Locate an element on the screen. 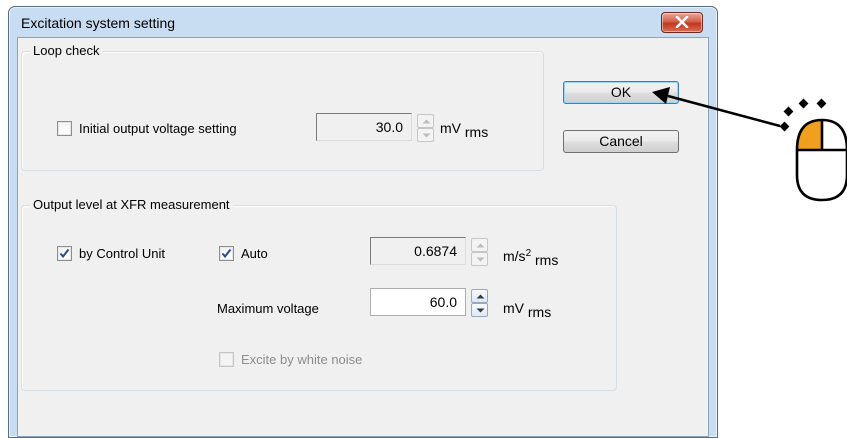 This screenshot has height=438, width=847. click-annotation is located at coordinates (749, 144).